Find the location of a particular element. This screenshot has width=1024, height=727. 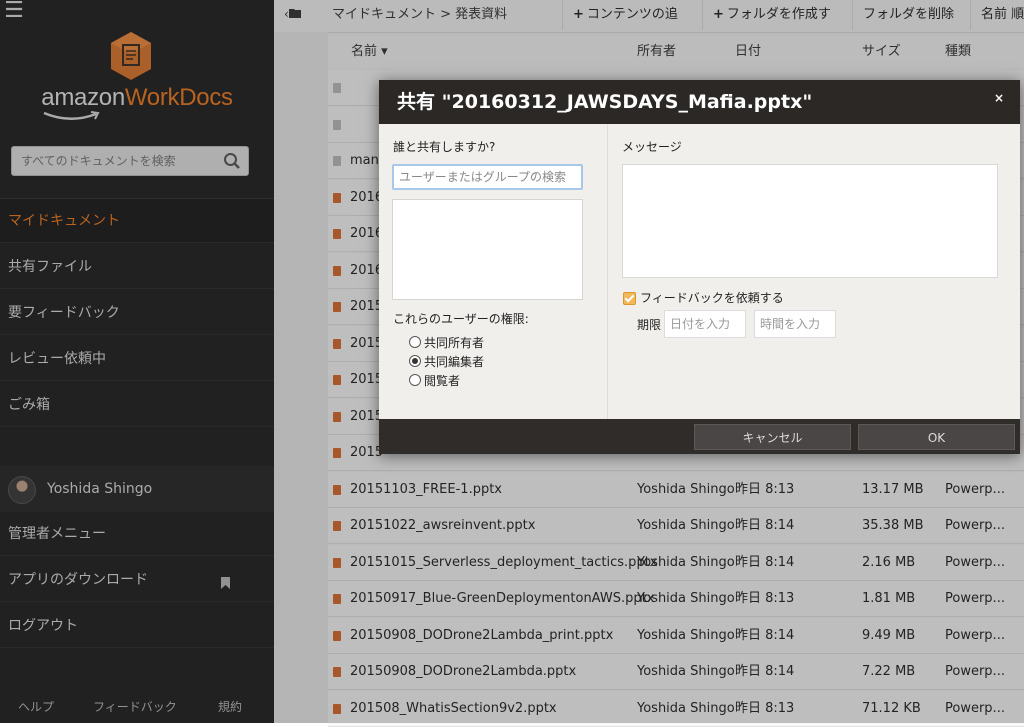

permission-co-owner: 共同所有者 is located at coordinates (446, 343).